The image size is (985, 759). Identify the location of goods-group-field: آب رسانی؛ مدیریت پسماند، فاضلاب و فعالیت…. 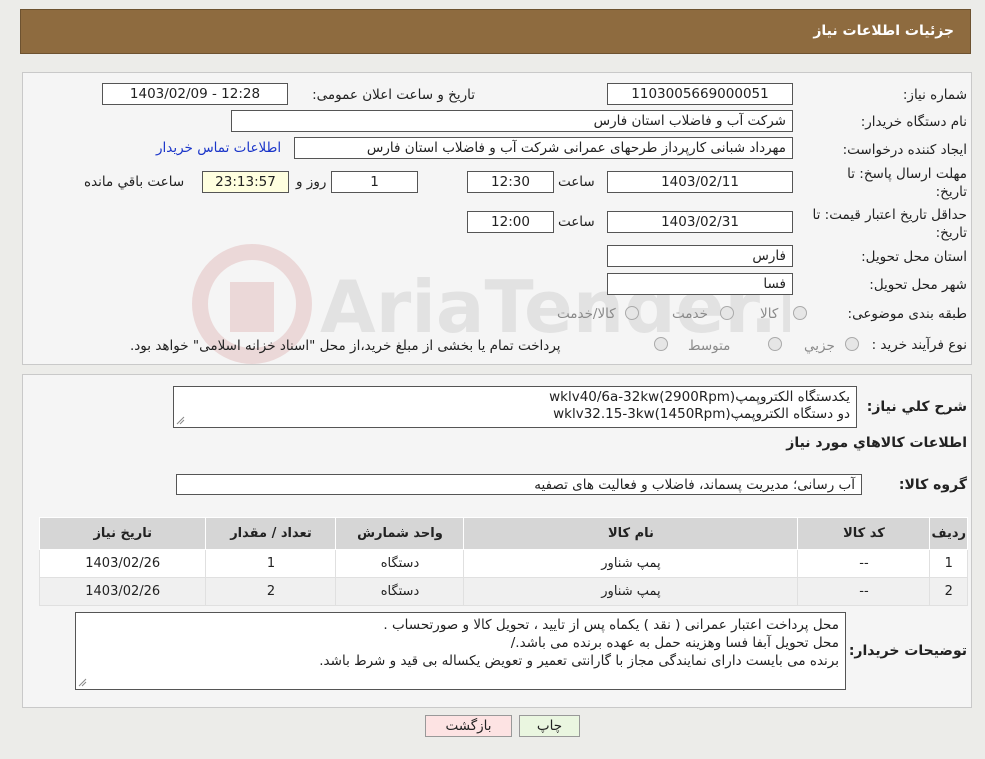
(519, 484).